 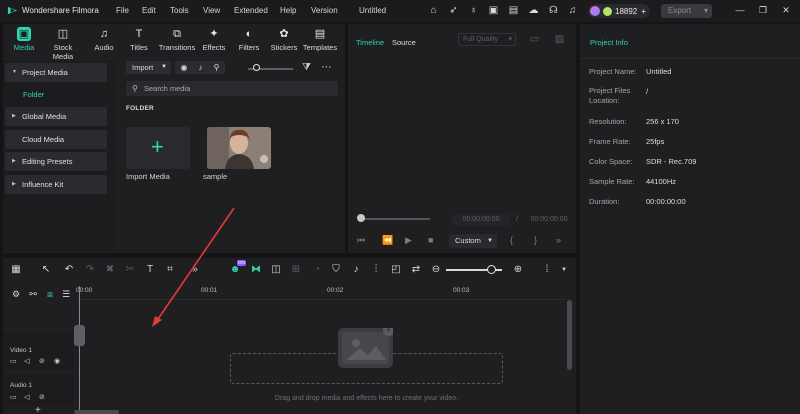 I want to click on tab-audio: ♫ Audio, so click(x=104, y=40).